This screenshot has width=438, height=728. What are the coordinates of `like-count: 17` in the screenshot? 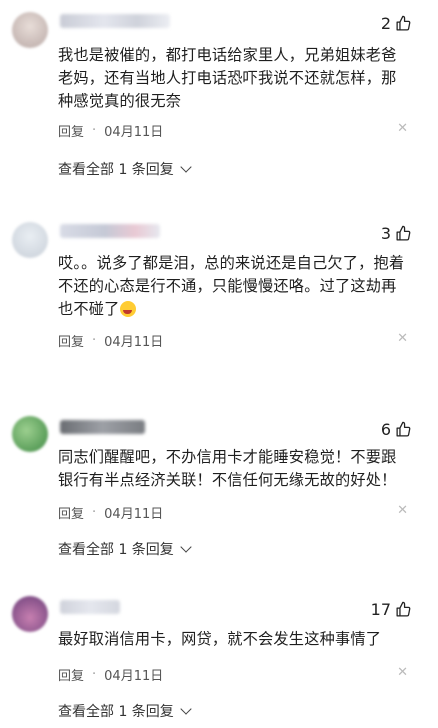 It's located at (380, 609).